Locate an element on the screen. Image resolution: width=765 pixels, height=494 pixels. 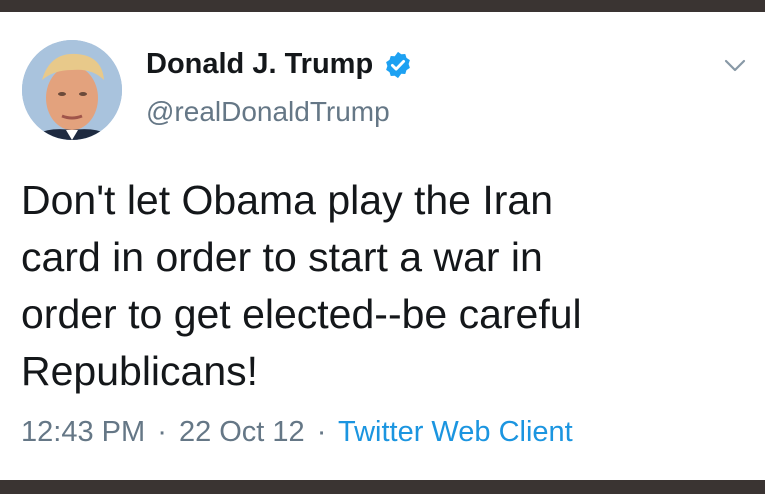
tweet-client-link: Twitter Web Client is located at coordinates (455, 432).